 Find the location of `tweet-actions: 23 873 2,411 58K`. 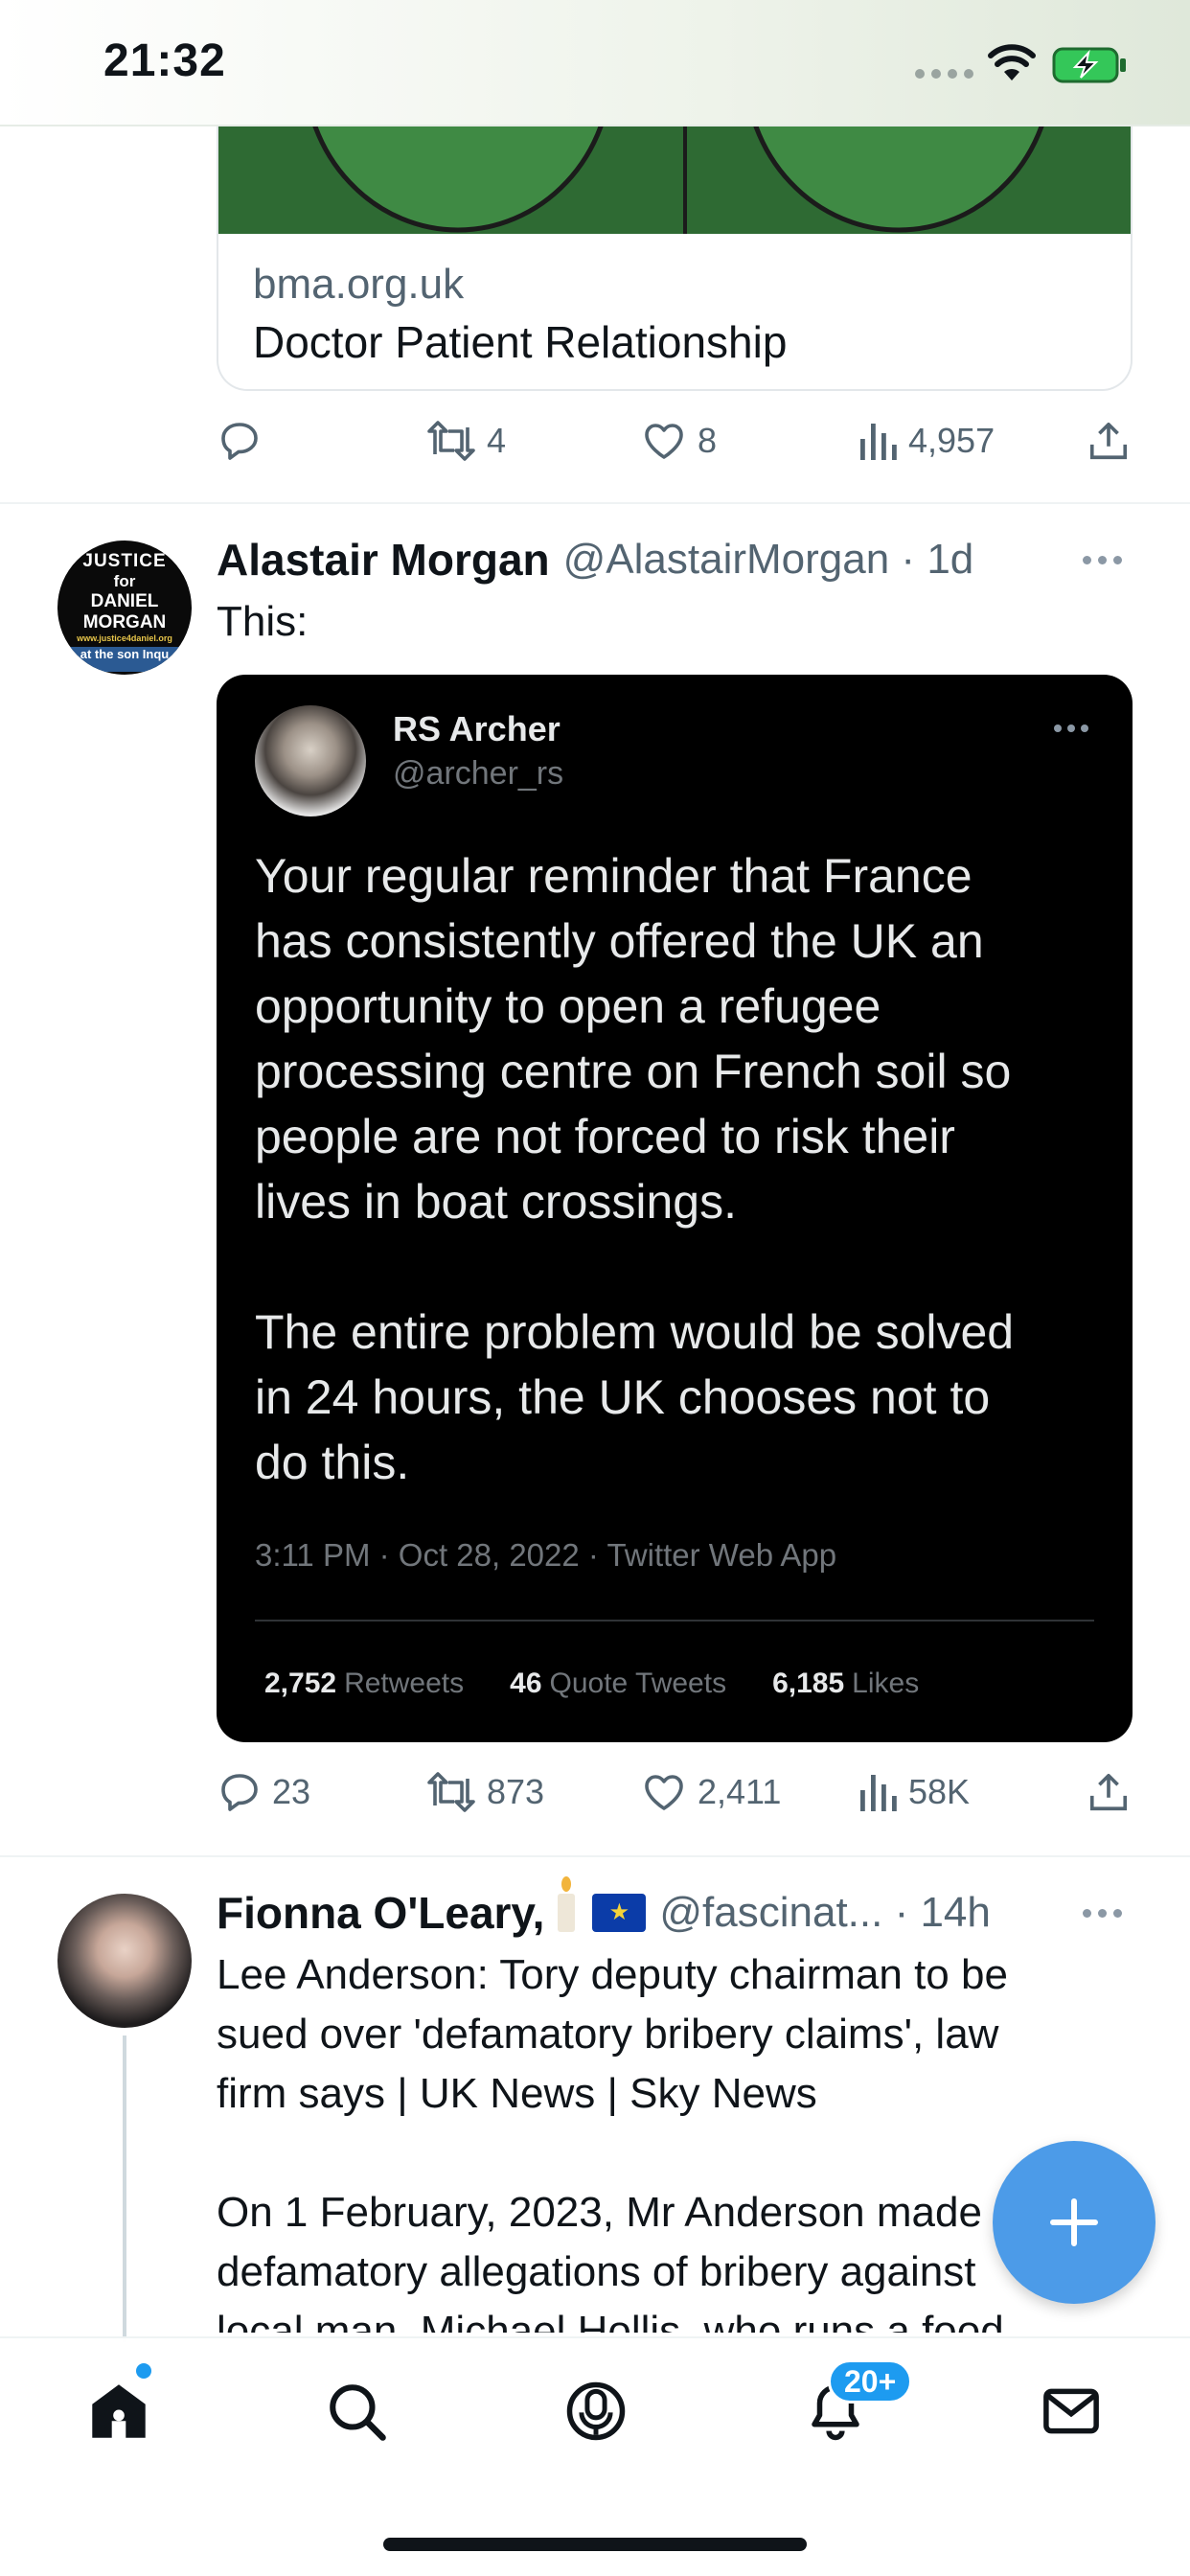

tweet-actions: 23 873 2,411 58K is located at coordinates (677, 1792).